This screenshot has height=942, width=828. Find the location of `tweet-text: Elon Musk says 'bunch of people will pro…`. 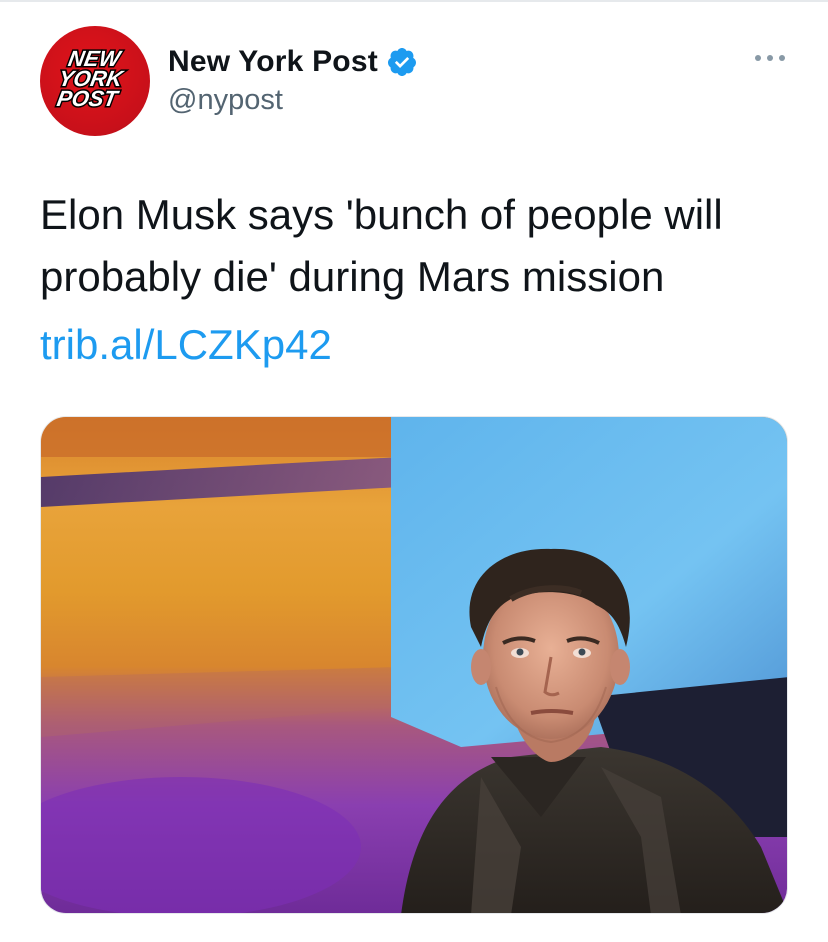

tweet-text: Elon Musk says 'bunch of people will pro… is located at coordinates (381, 245).